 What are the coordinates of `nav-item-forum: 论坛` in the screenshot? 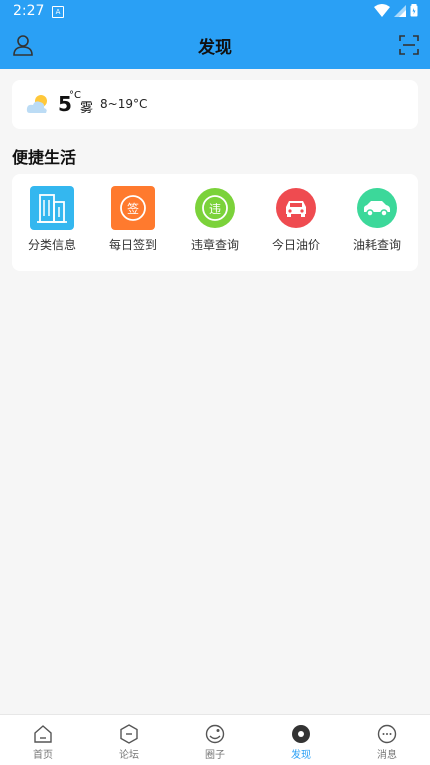 It's located at (129, 740).